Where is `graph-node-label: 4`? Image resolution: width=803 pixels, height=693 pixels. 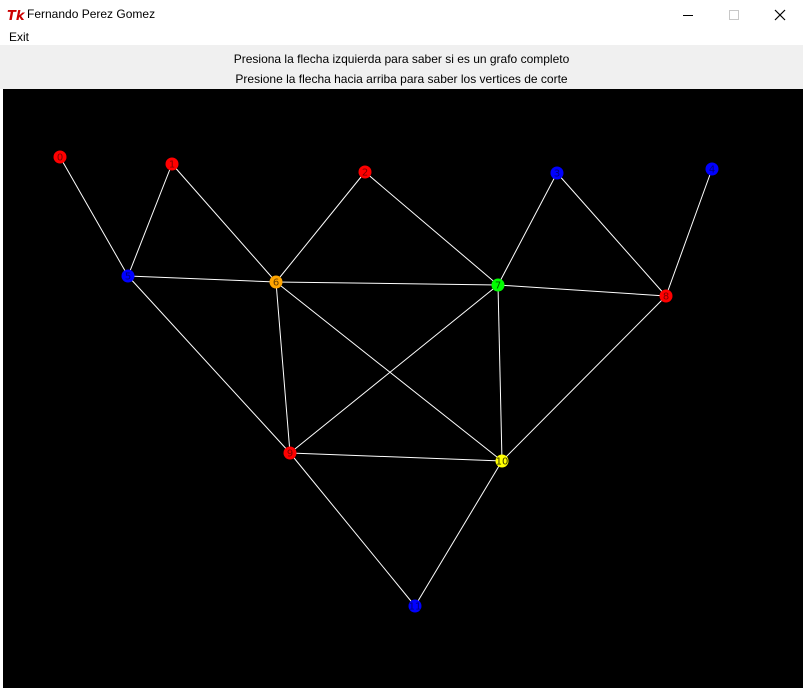 graph-node-label: 4 is located at coordinates (712, 170).